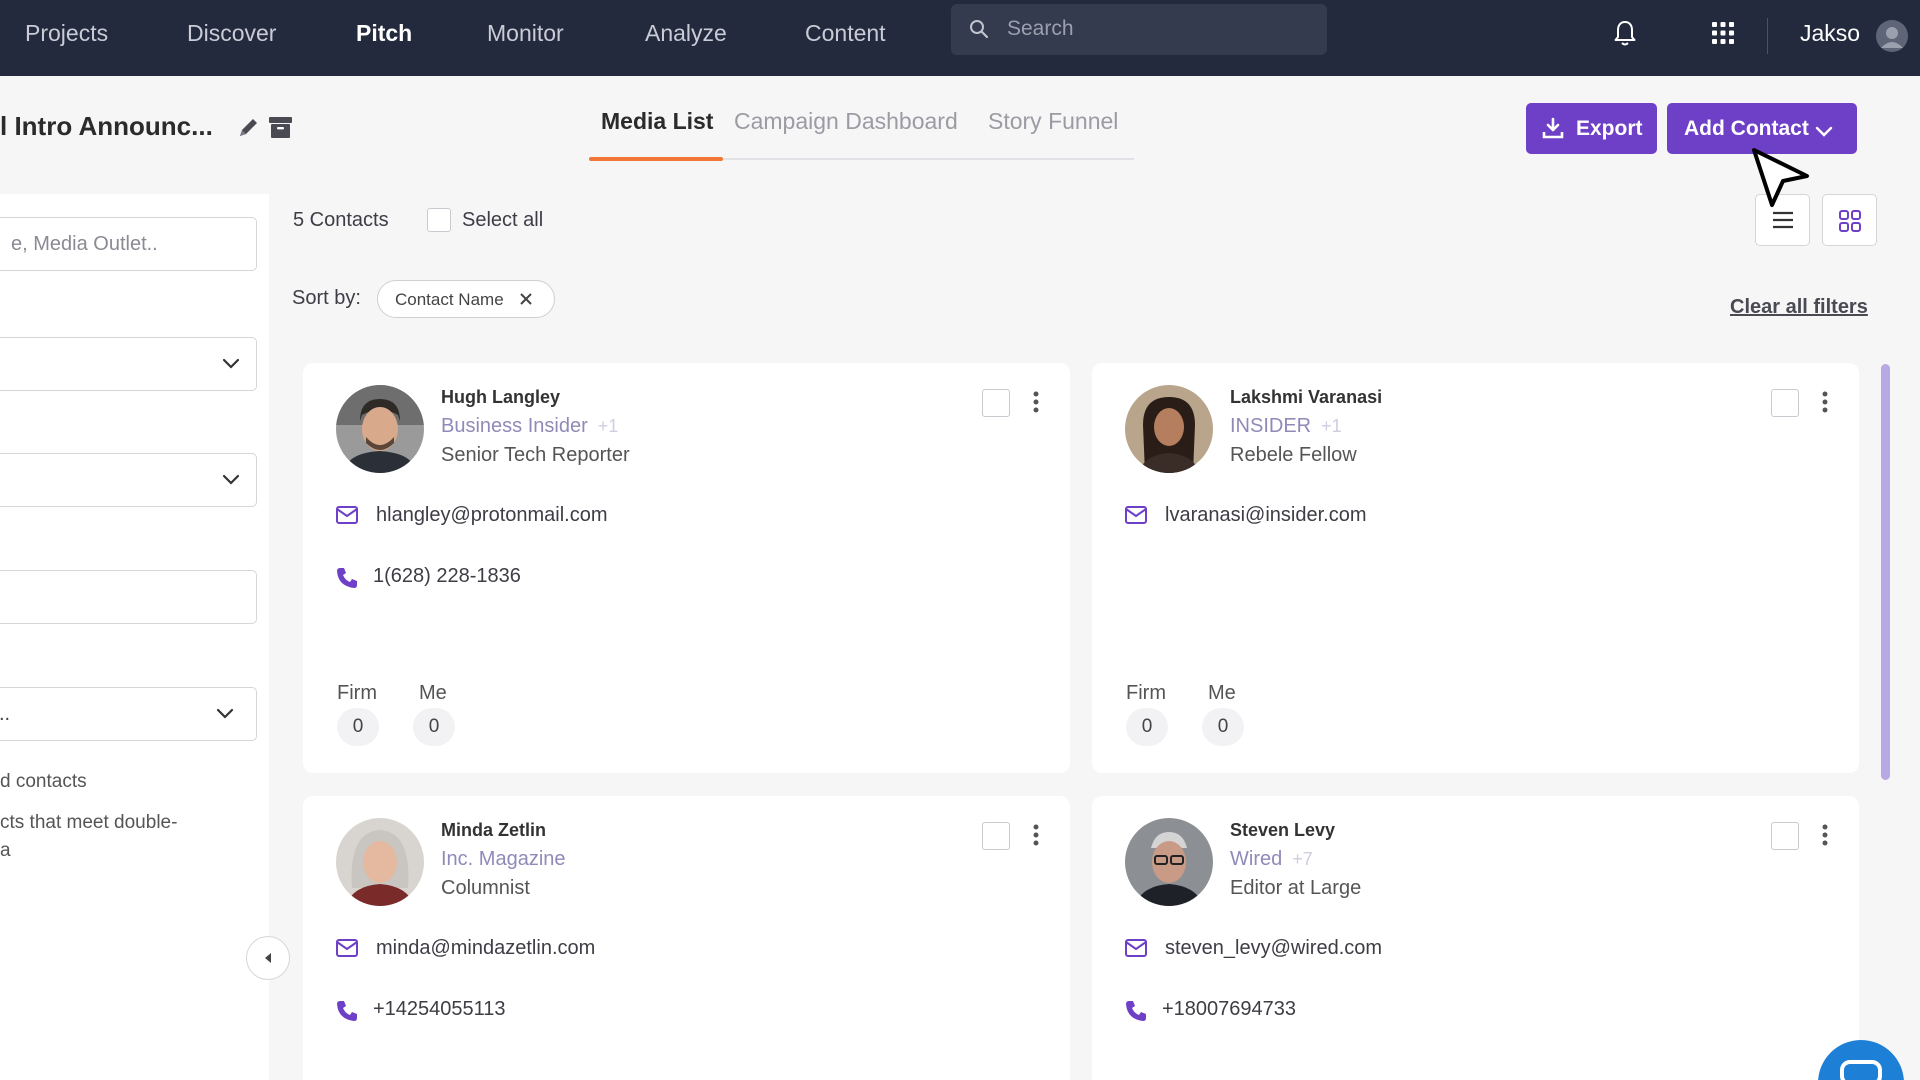 Image resolution: width=1920 pixels, height=1080 pixels. I want to click on filter-option-text: d contacts, so click(43, 782).